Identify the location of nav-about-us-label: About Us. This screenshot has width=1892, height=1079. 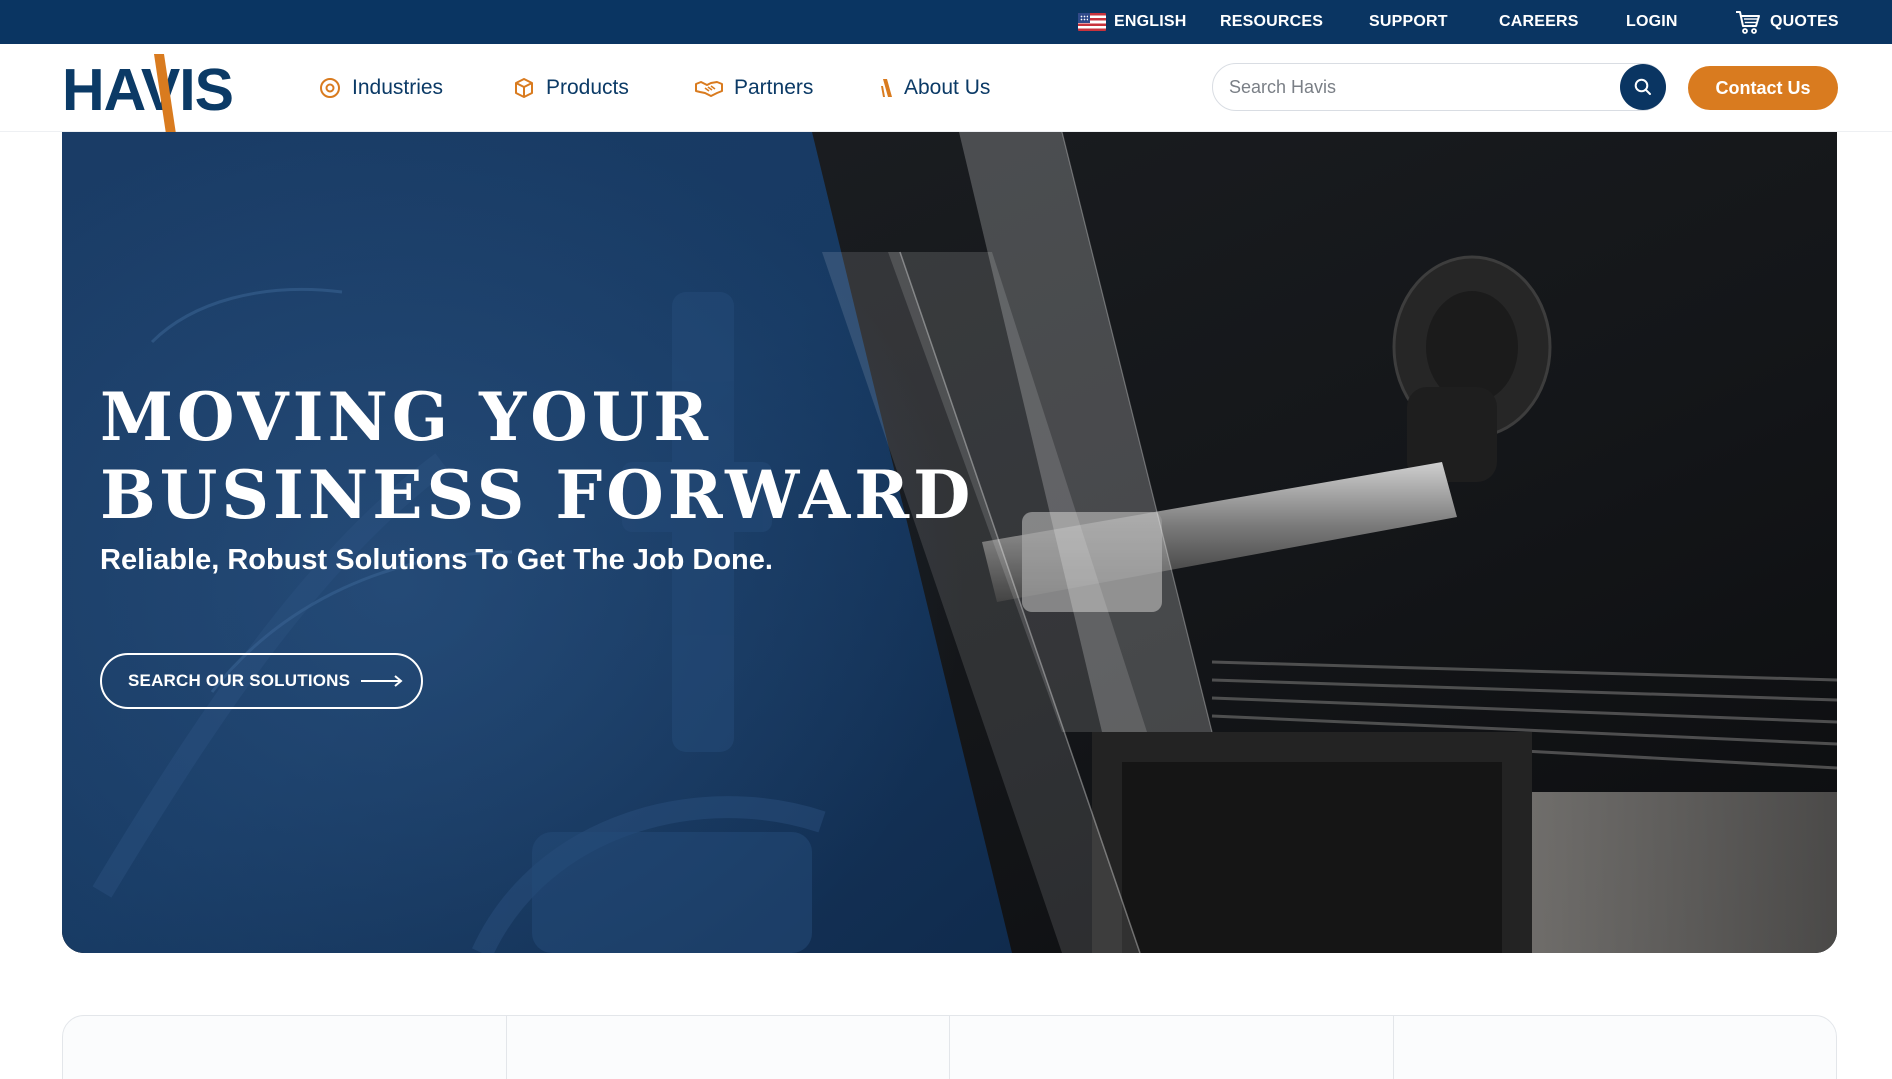
(947, 87).